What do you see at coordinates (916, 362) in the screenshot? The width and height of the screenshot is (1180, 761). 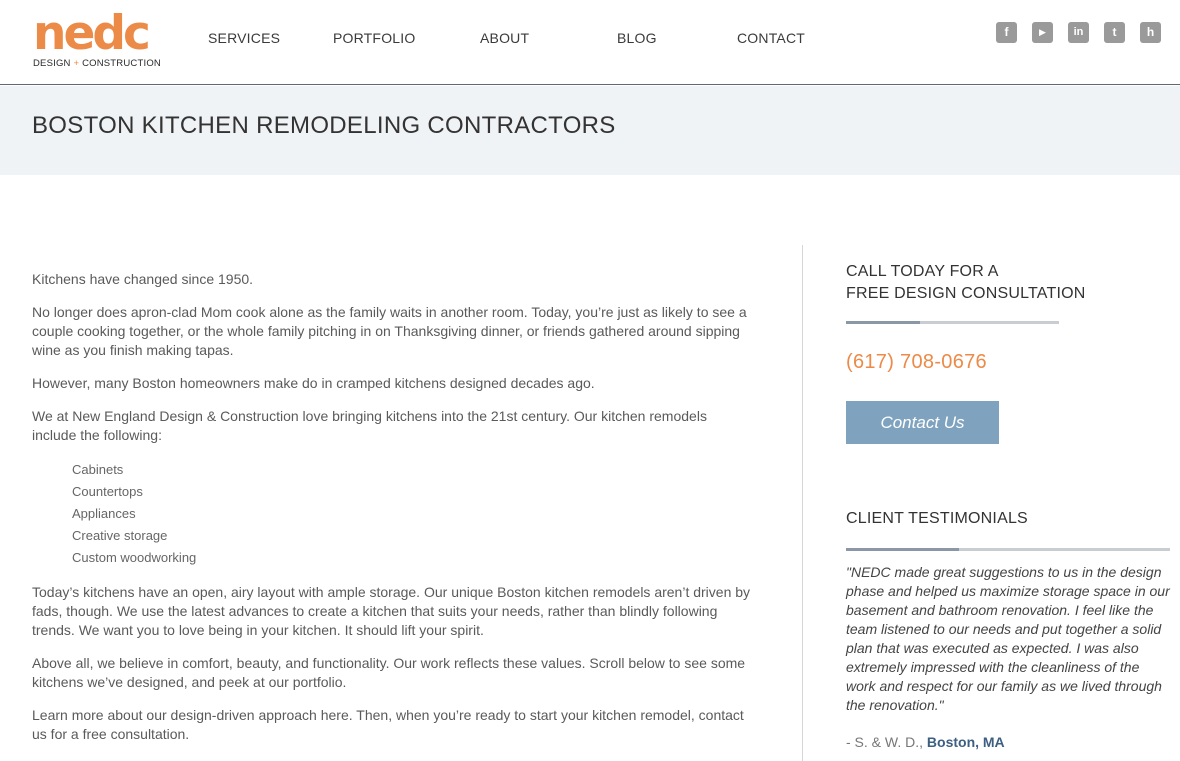 I see `phone-number: (617) 708-0676` at bounding box center [916, 362].